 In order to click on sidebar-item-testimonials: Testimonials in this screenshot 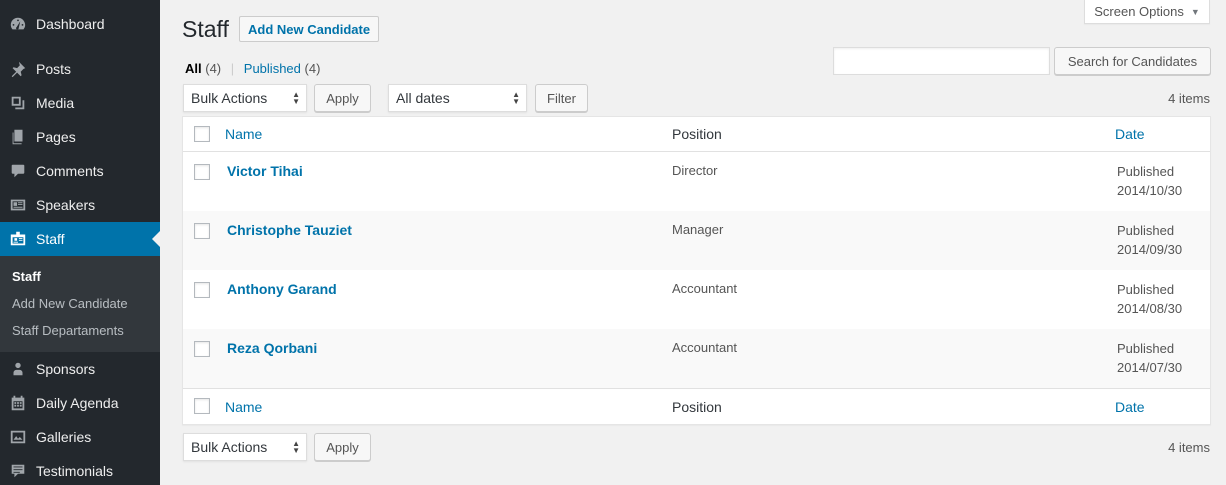, I will do `click(80, 469)`.